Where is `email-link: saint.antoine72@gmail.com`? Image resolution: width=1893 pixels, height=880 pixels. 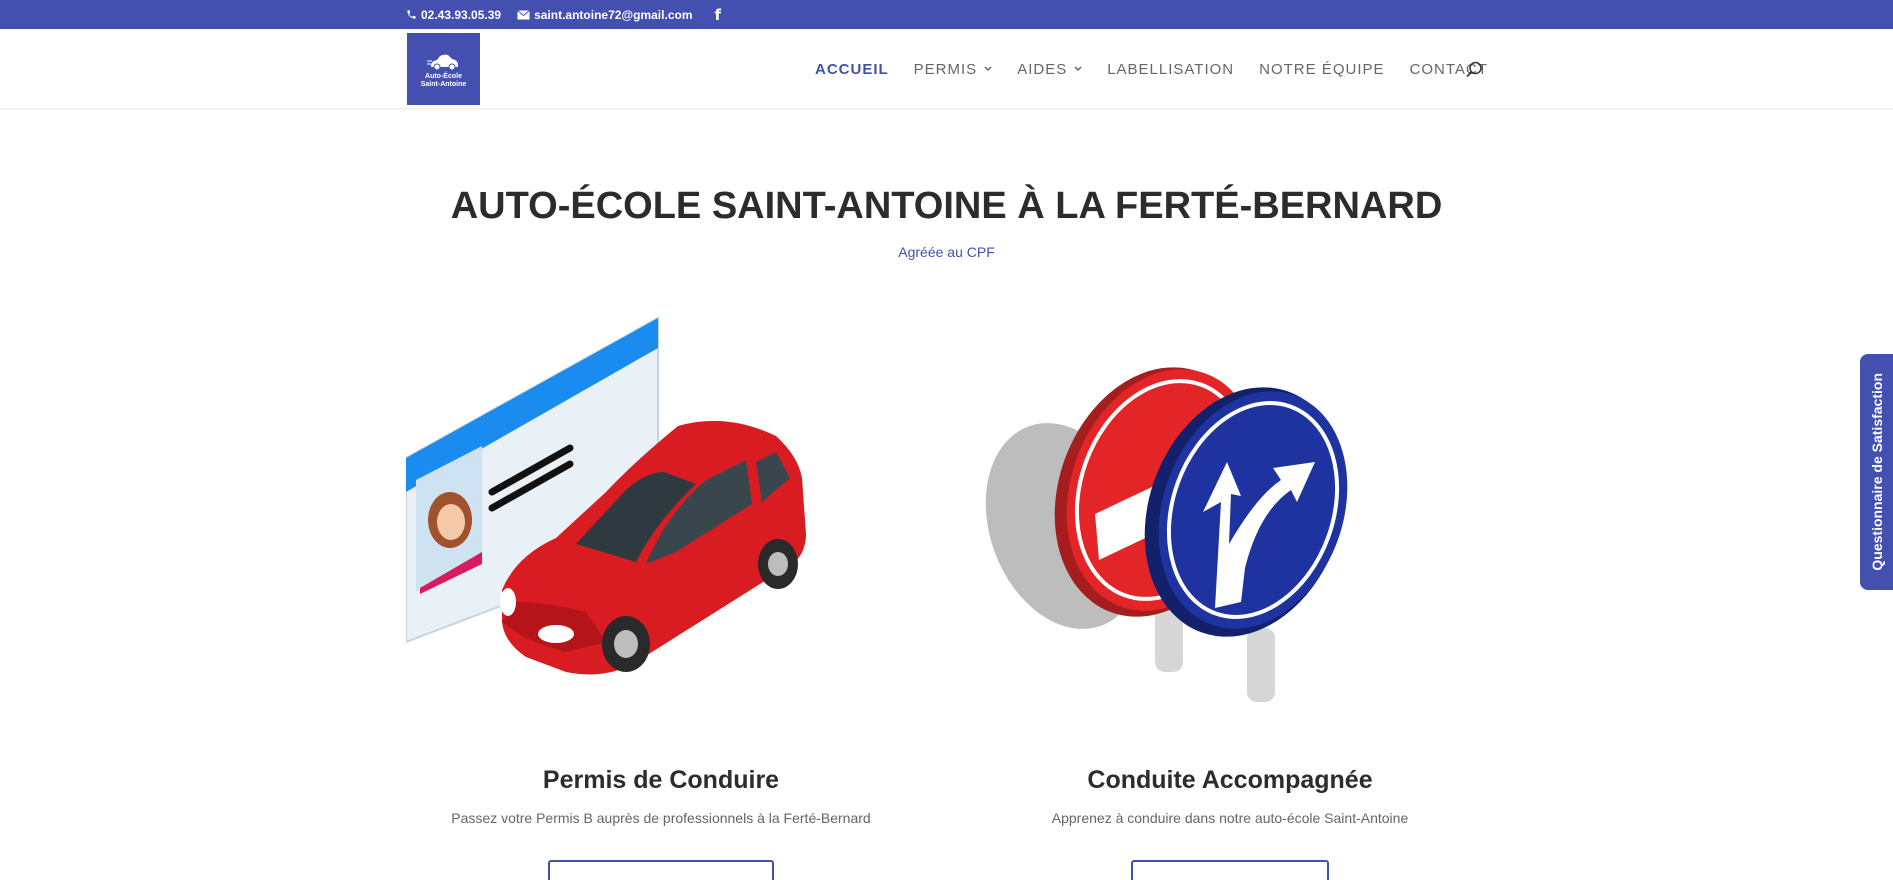 email-link: saint.antoine72@gmail.com is located at coordinates (605, 14).